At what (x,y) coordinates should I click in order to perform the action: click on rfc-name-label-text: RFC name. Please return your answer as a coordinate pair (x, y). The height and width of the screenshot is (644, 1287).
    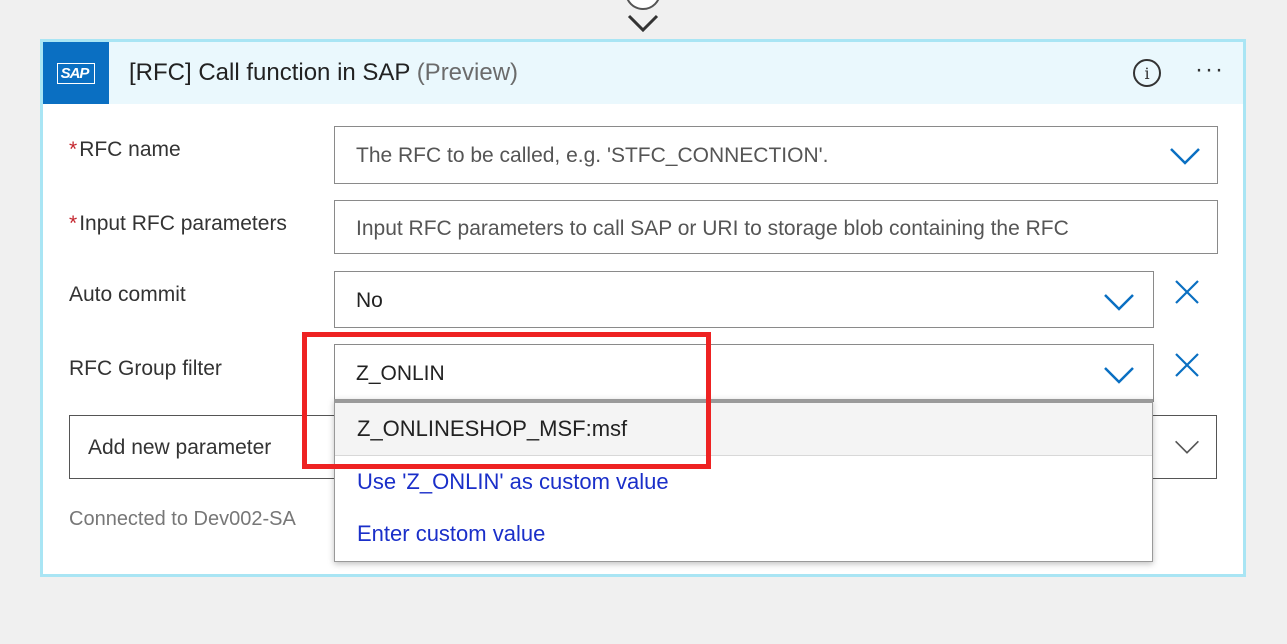
    Looking at the image, I should click on (130, 149).